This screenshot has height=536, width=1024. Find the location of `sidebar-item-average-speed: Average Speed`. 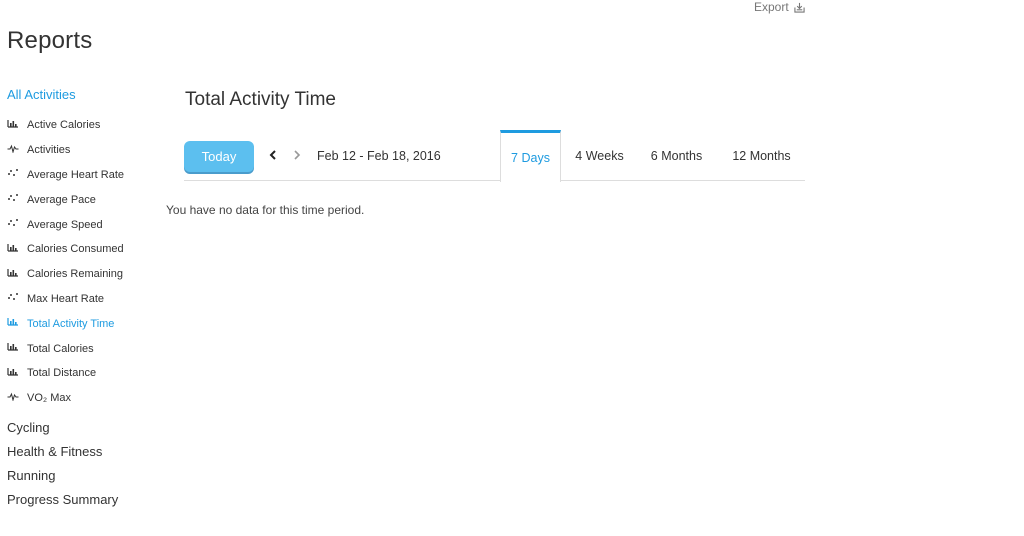

sidebar-item-average-speed: Average Speed is located at coordinates (82, 224).